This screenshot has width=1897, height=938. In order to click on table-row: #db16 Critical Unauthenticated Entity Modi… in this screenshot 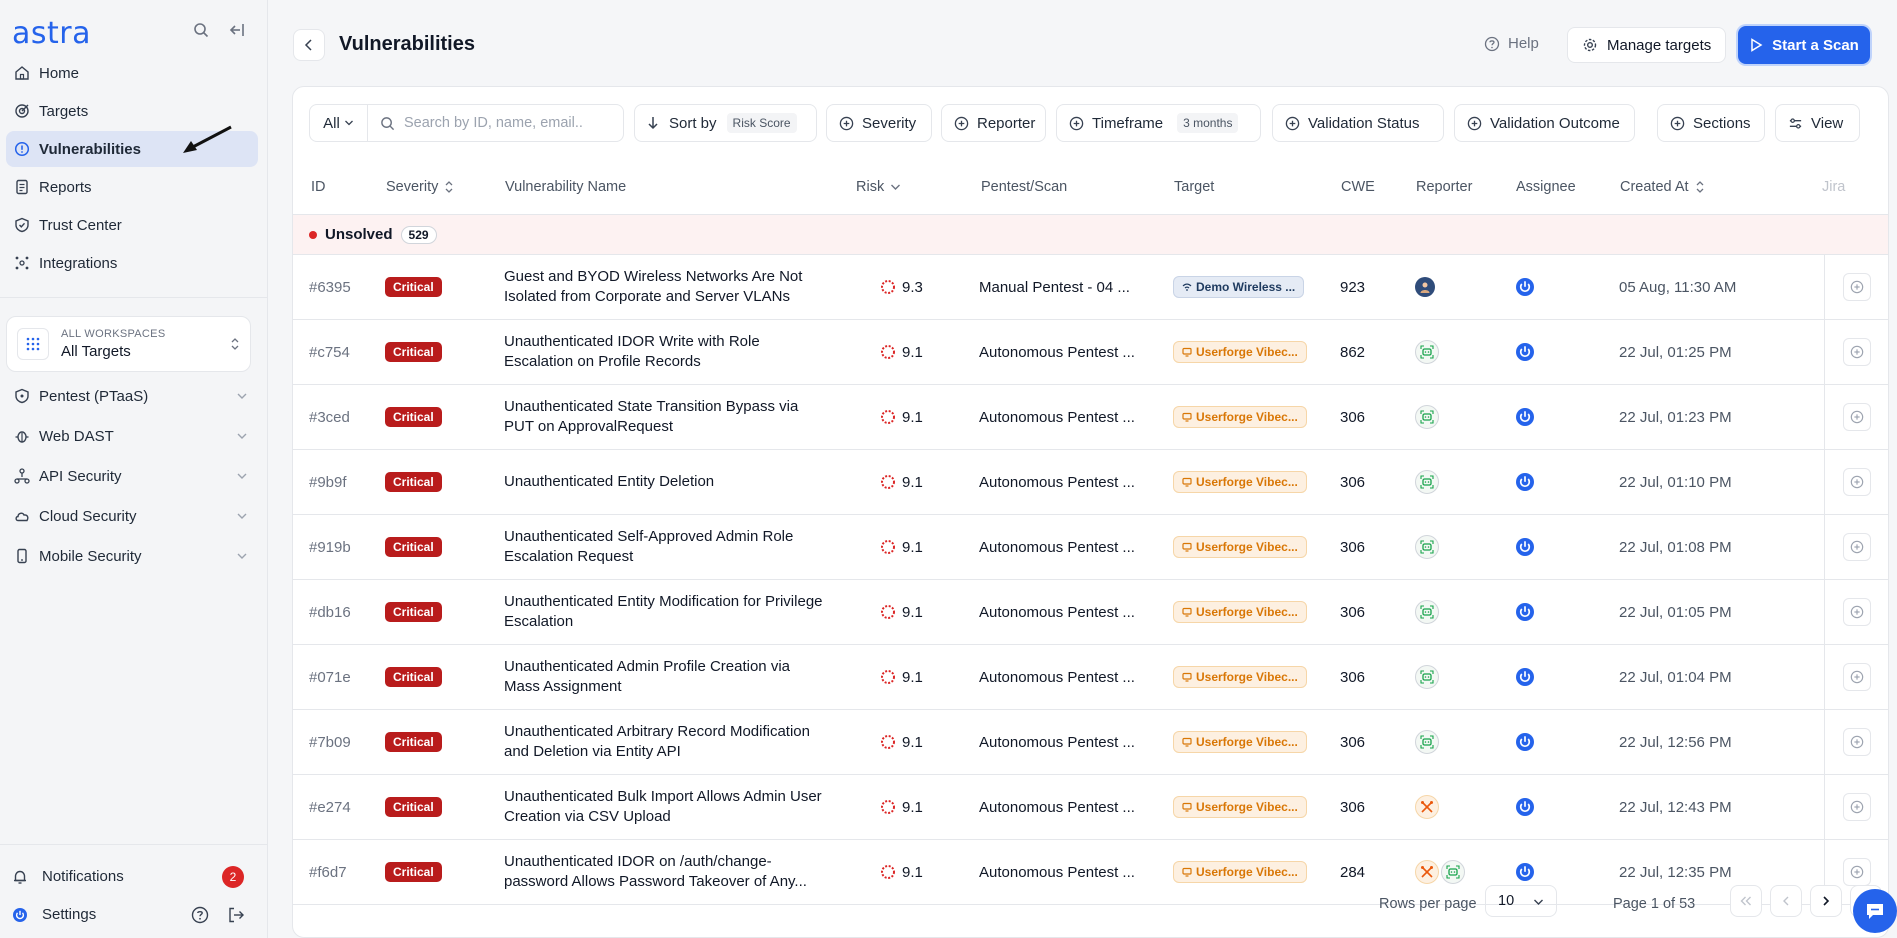, I will do `click(1090, 612)`.